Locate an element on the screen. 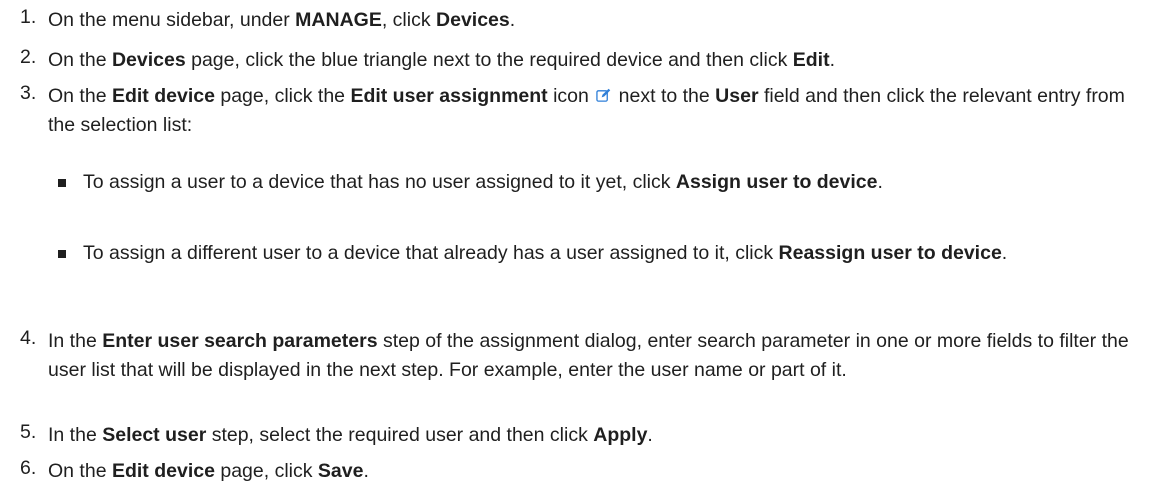  step-number: 4. is located at coordinates (28, 338).